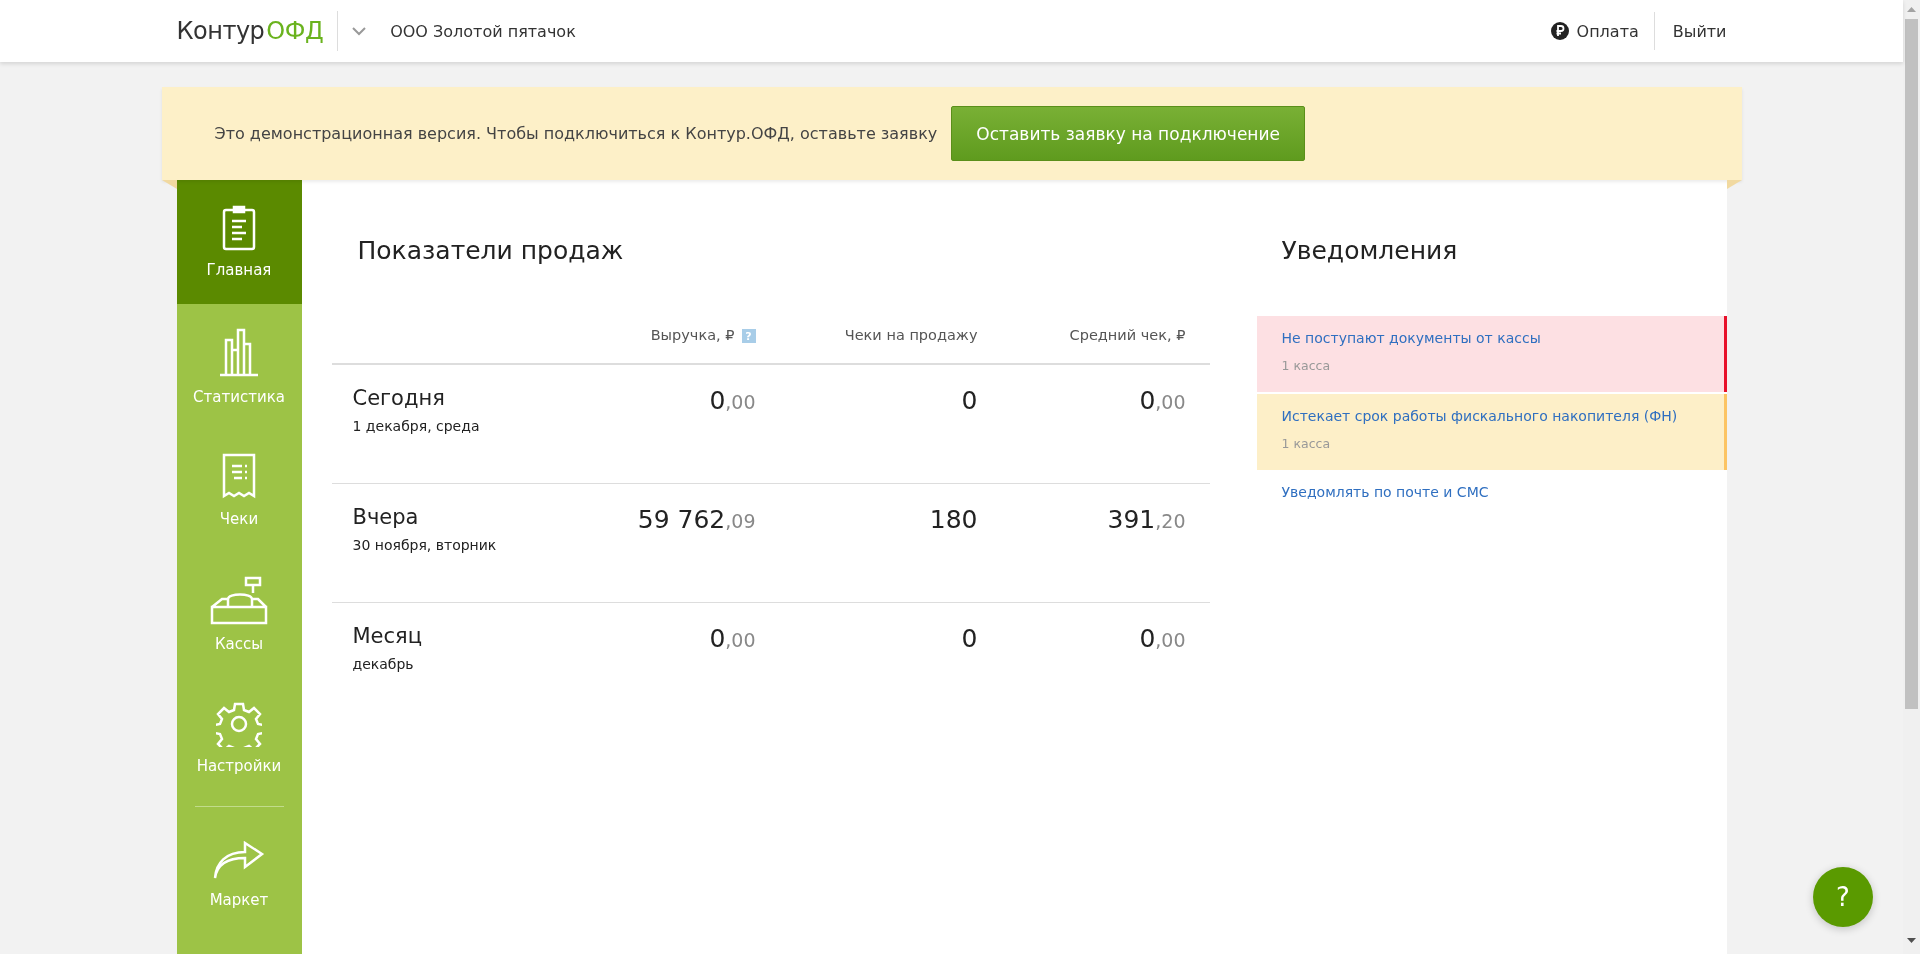 Image resolution: width=1920 pixels, height=954 pixels. What do you see at coordinates (1497, 338) in the screenshot?
I see `notification-title: Не поступают документы от кассы` at bounding box center [1497, 338].